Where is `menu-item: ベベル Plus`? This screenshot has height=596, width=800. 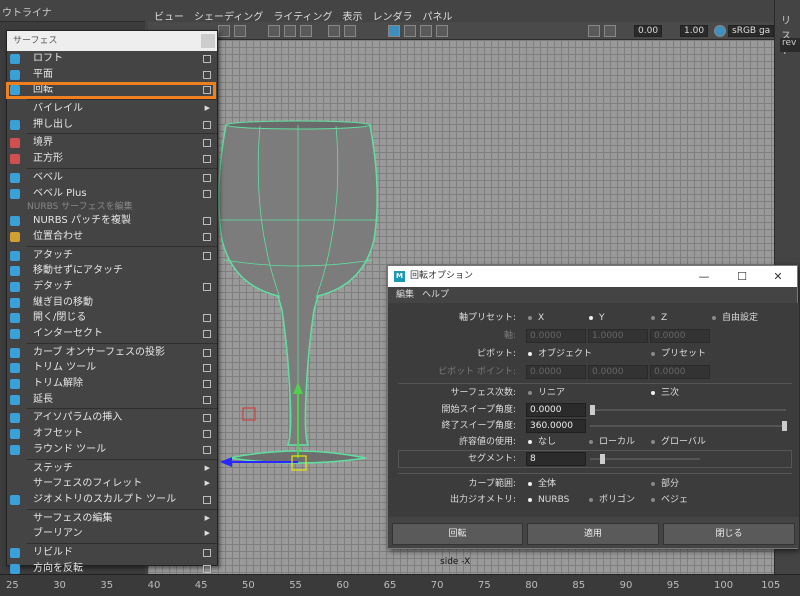 menu-item: ベベル Plus is located at coordinates (112, 194).